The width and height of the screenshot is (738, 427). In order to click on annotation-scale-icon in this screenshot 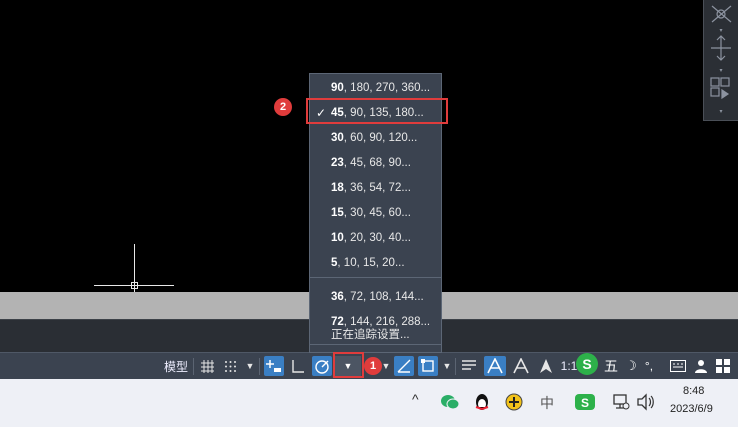, I will do `click(495, 366)`.